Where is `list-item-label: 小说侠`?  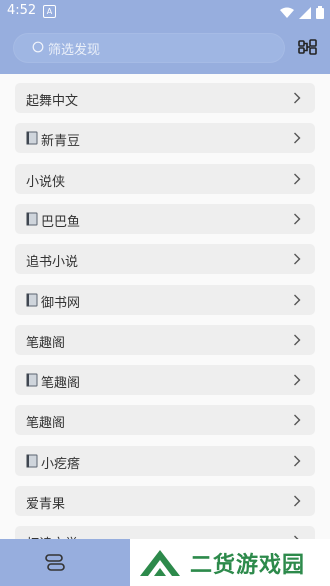
list-item-label: 小说侠 is located at coordinates (46, 182).